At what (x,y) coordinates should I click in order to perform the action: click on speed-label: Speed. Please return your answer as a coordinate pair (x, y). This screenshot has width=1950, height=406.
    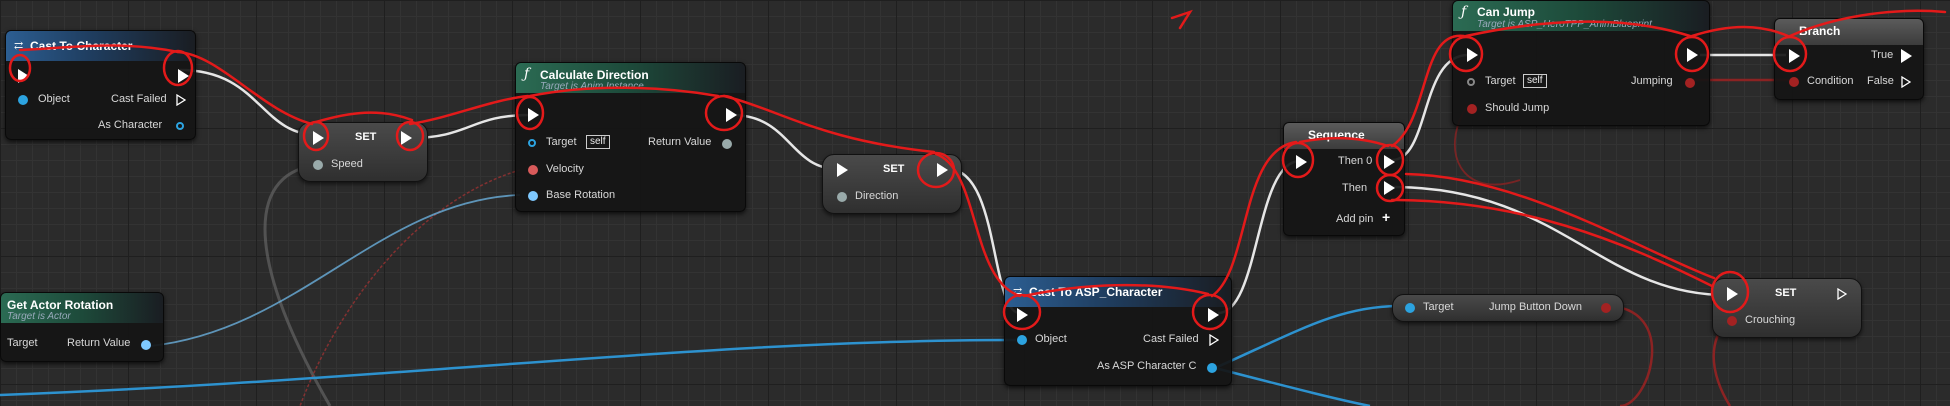
    Looking at the image, I should click on (347, 164).